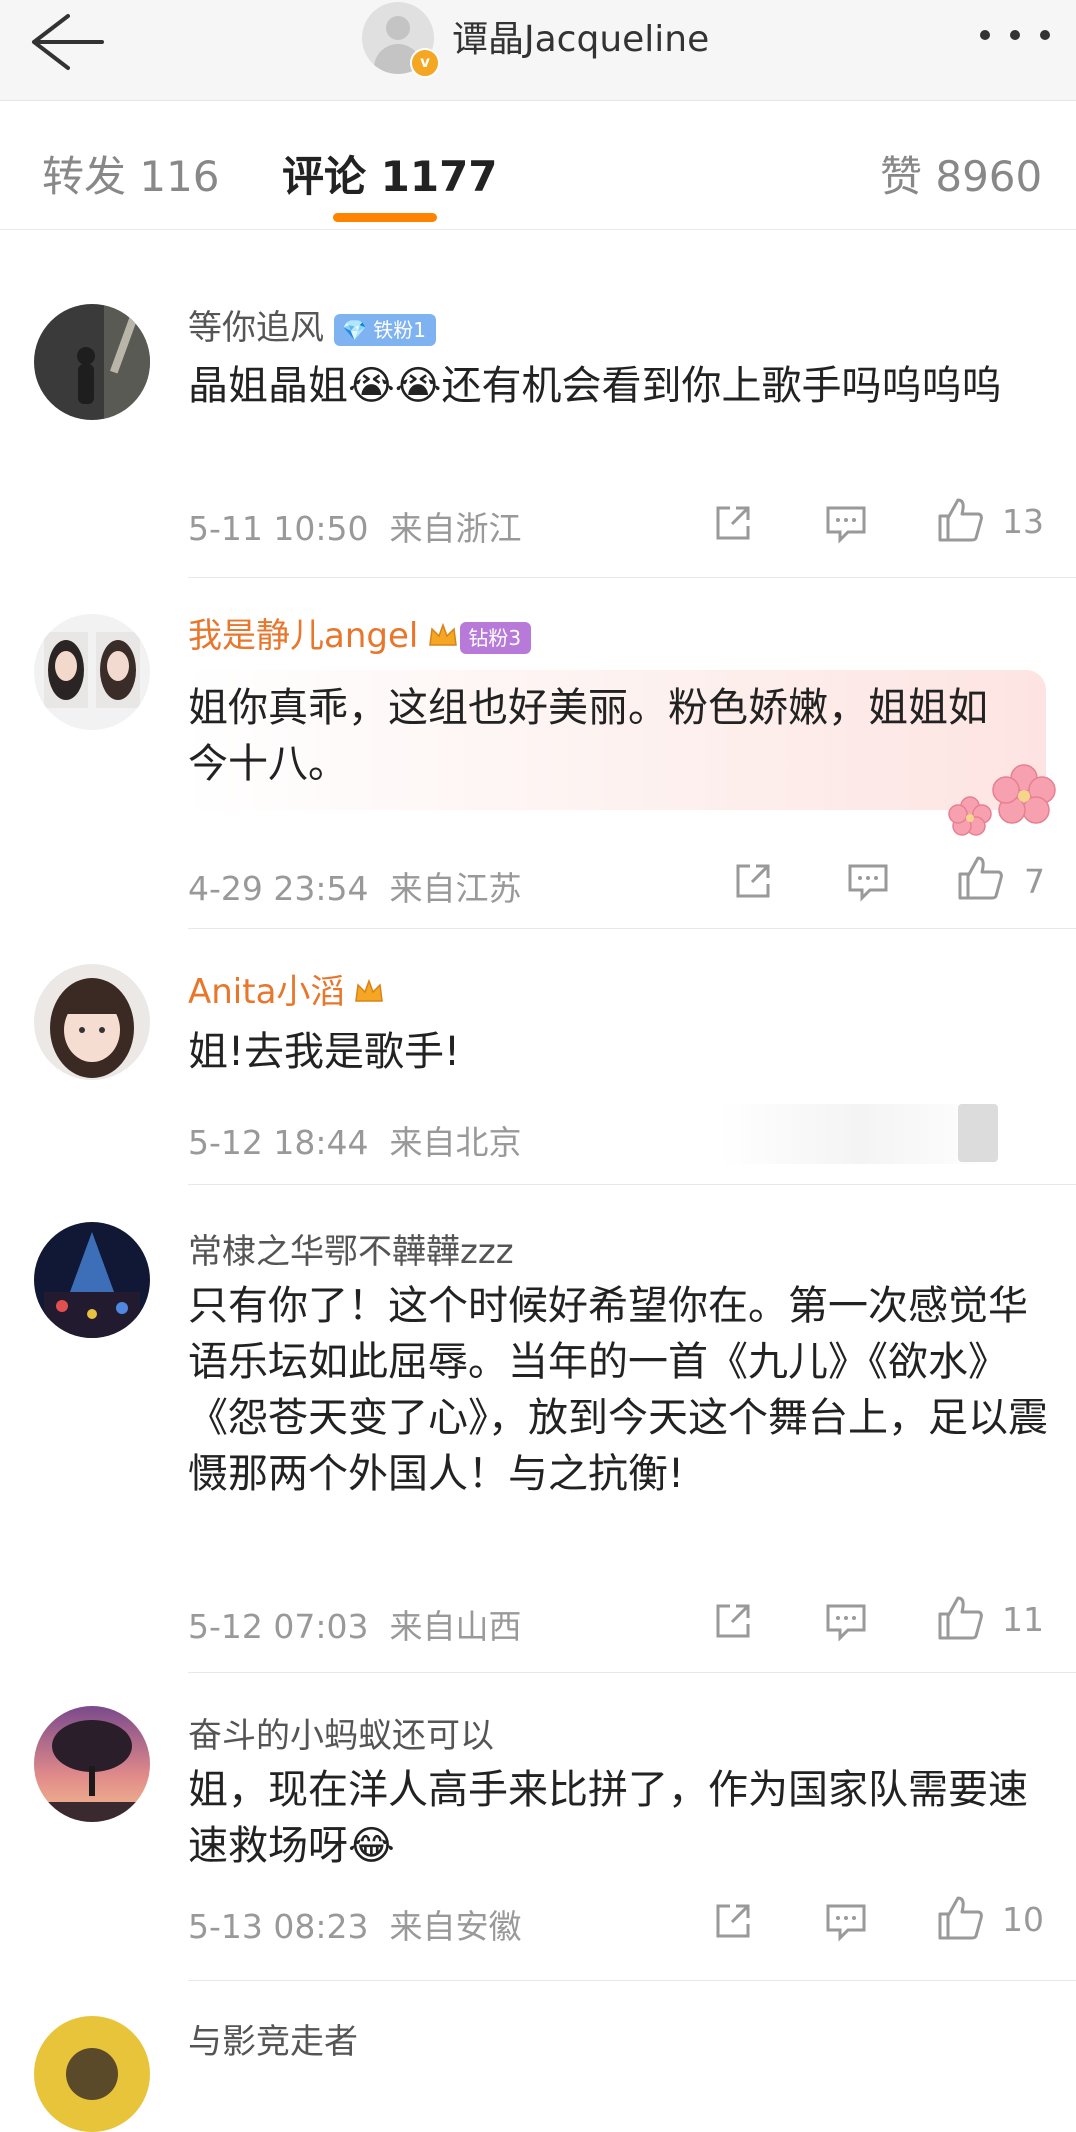 The height and width of the screenshot is (2132, 1076). Describe the element at coordinates (395, 386) in the screenshot. I see `crying-emoji-icon: 😭😭` at that location.